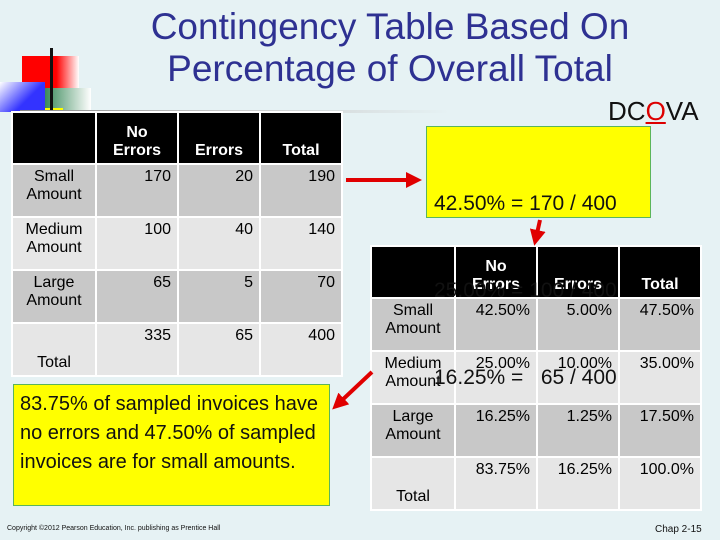  What do you see at coordinates (439, 291) in the screenshot?
I see `arrows` at bounding box center [439, 291].